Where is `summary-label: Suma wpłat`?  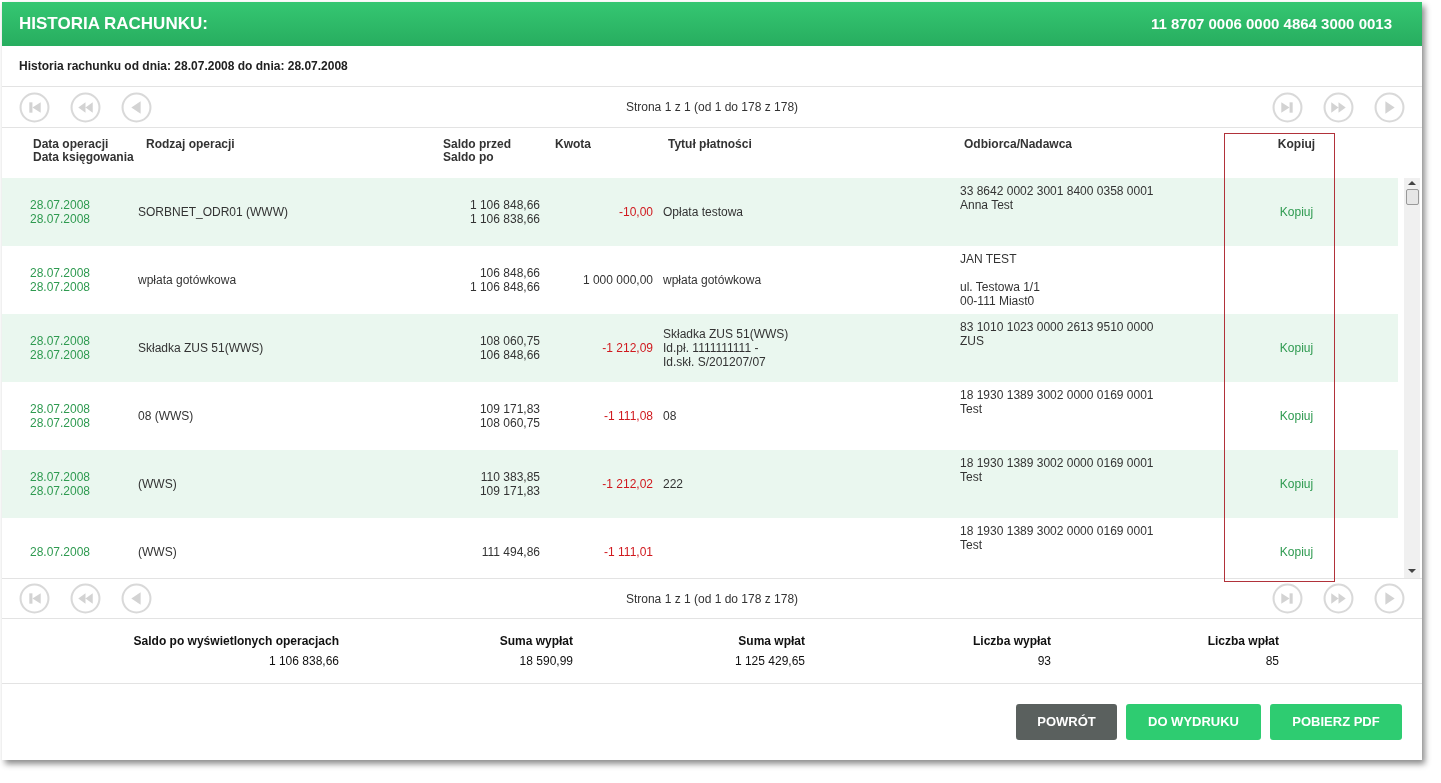 summary-label: Suma wpłat is located at coordinates (771, 641).